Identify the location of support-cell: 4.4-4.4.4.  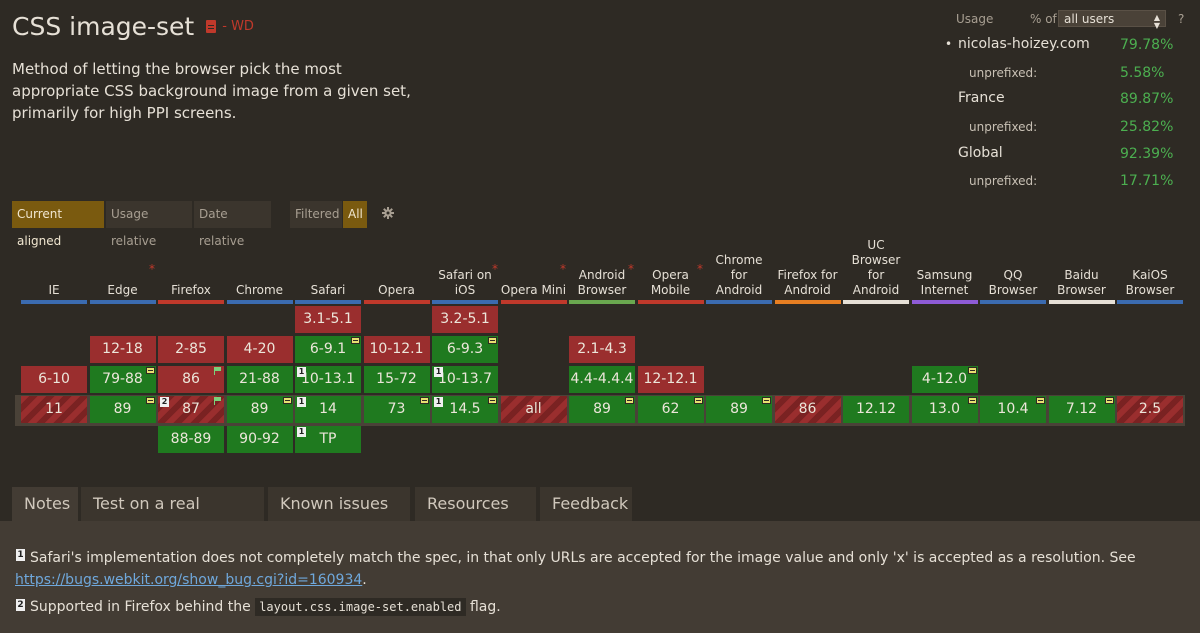
(602, 379).